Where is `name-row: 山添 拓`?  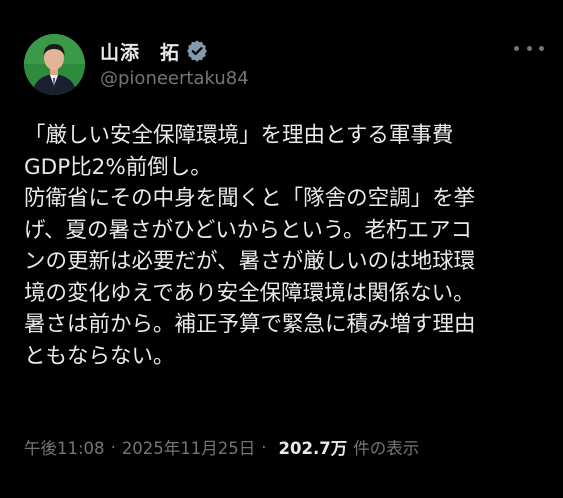
name-row: 山添 拓 is located at coordinates (154, 51).